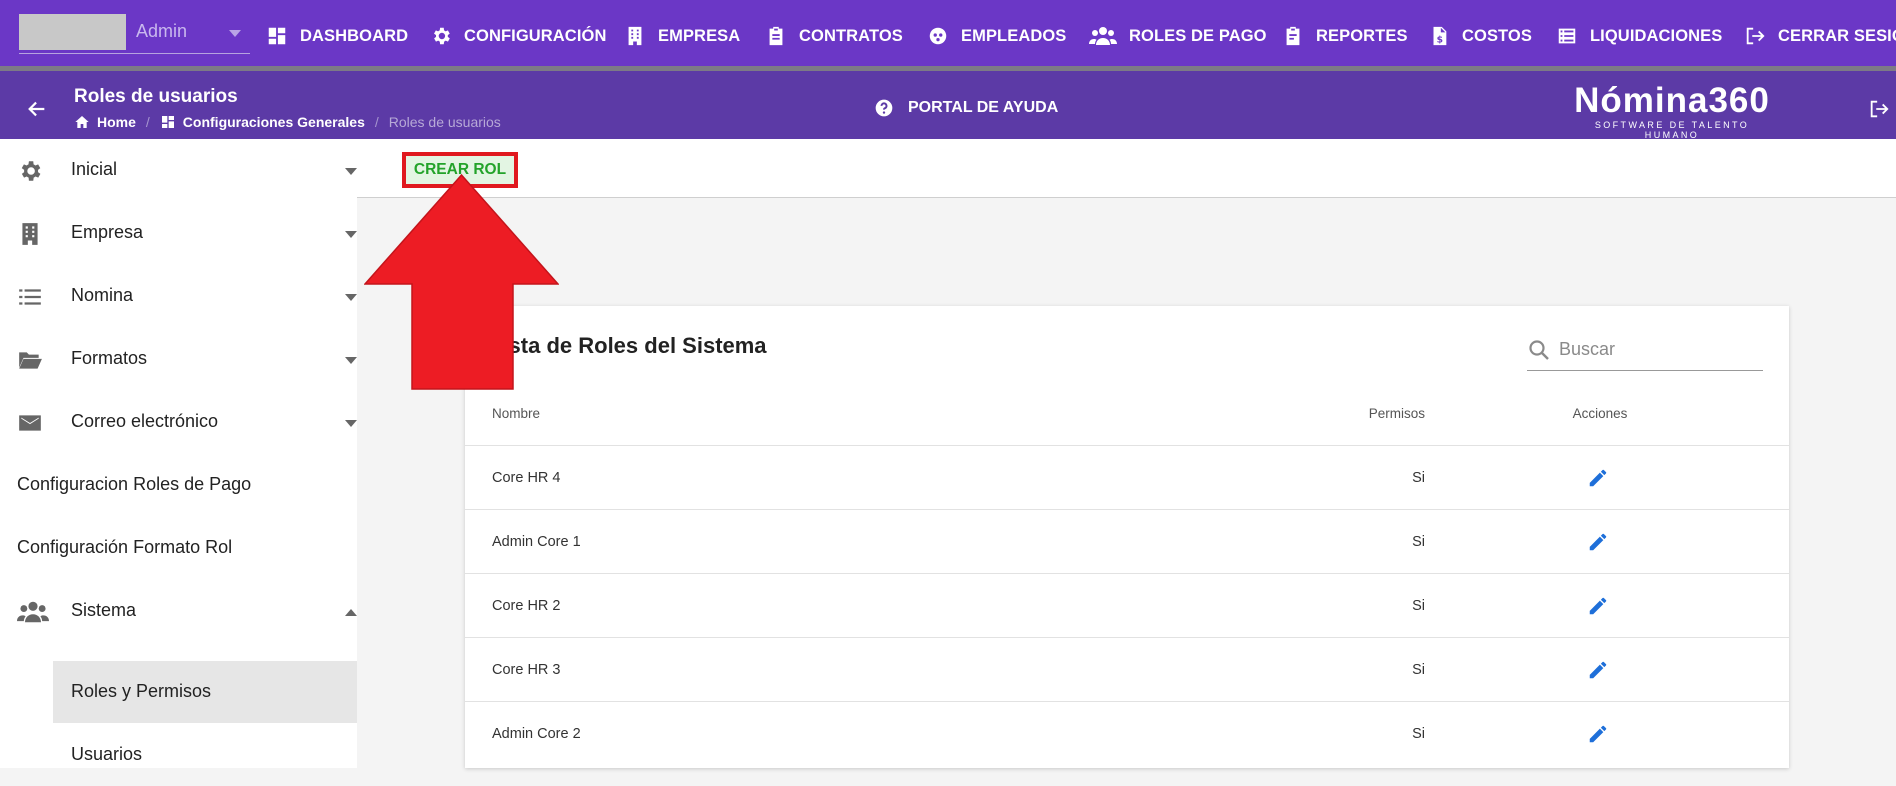 Image resolution: width=1896 pixels, height=786 pixels. Describe the element at coordinates (178, 611) in the screenshot. I see `sidebar-item-sistema: Sistema` at that location.